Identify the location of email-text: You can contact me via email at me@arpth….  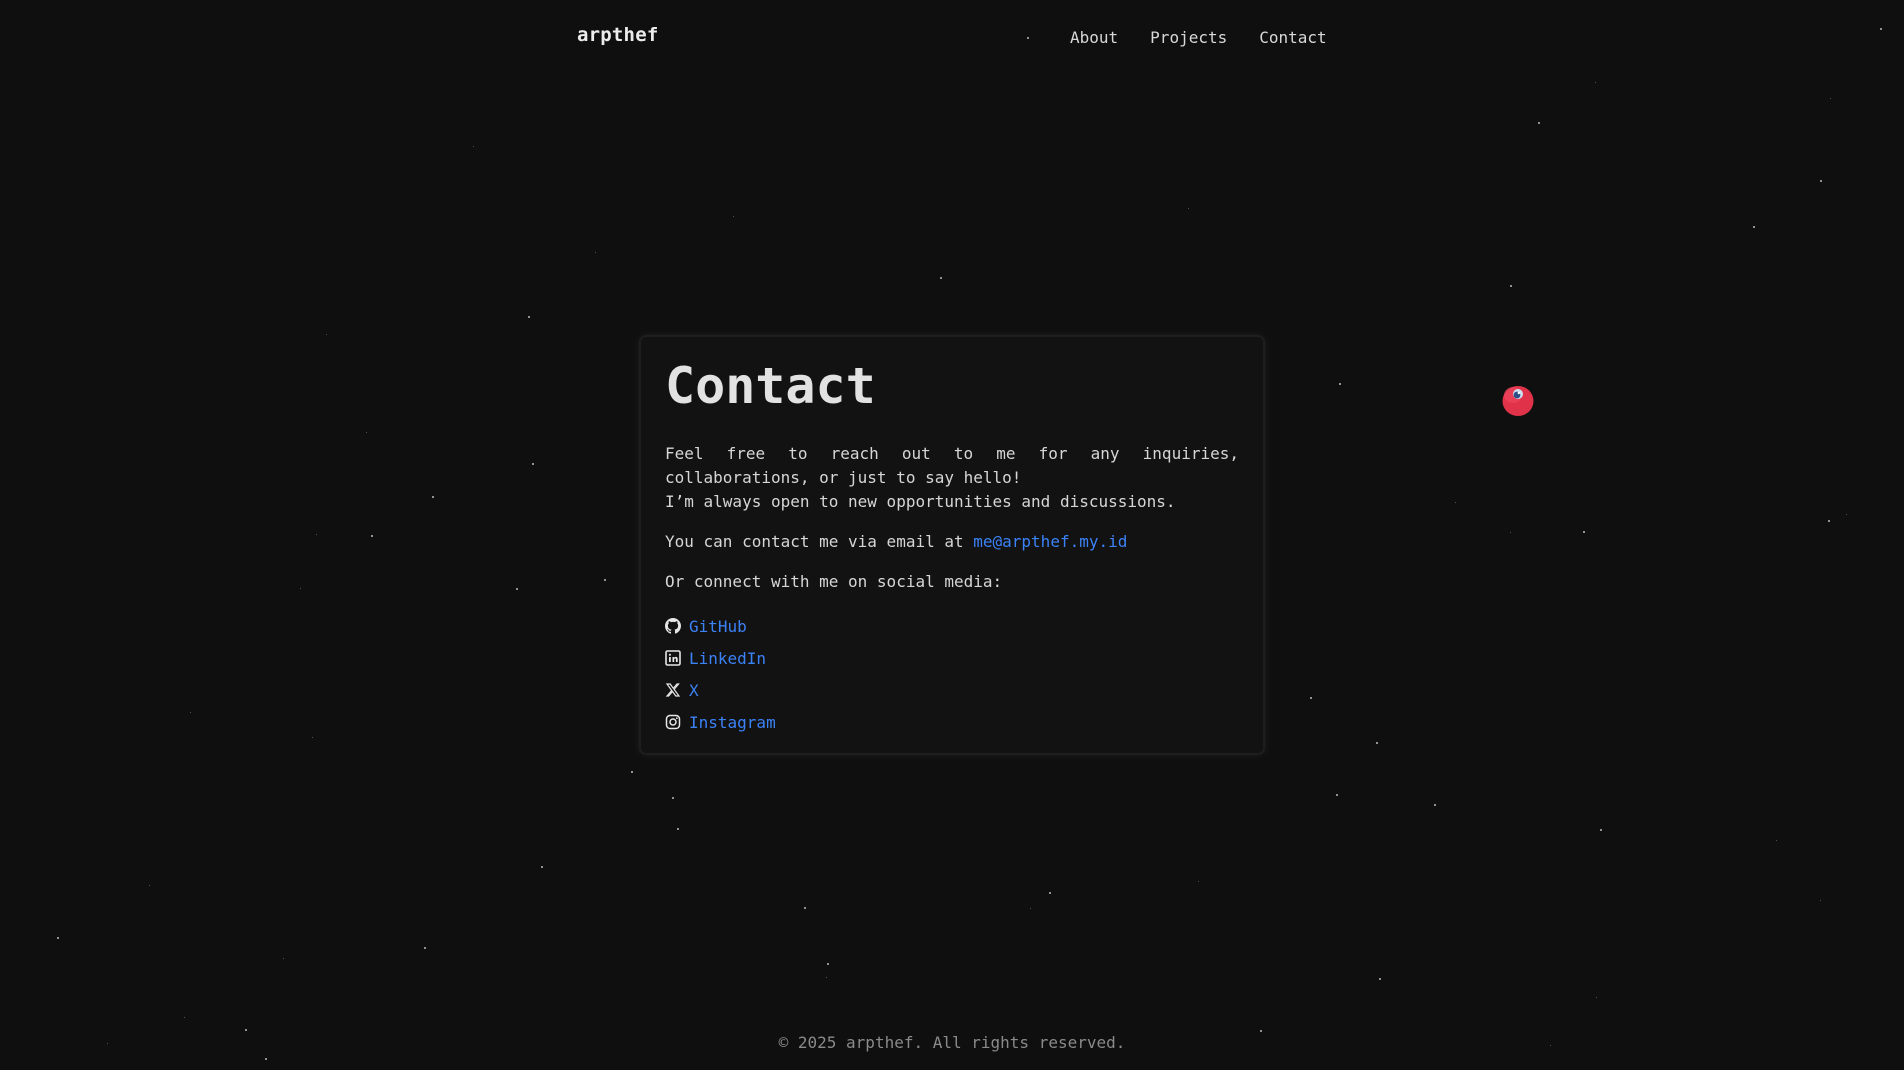
(952, 542).